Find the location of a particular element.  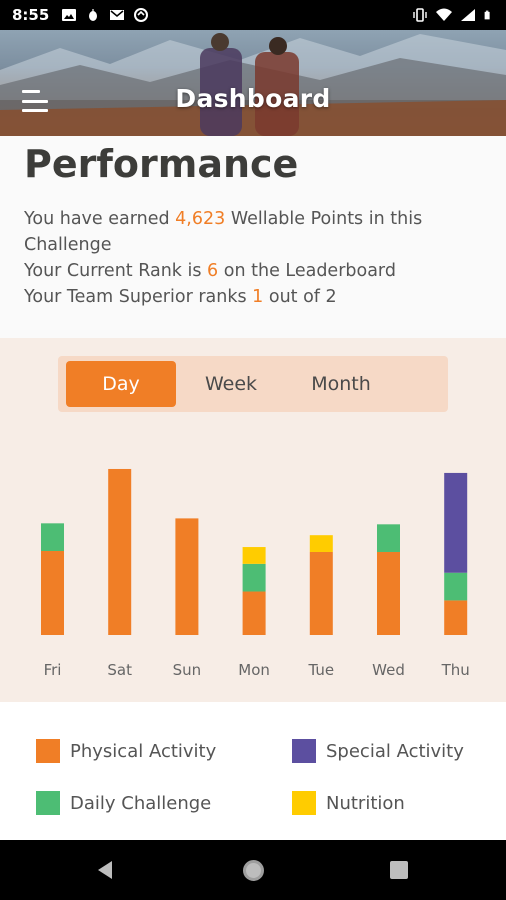

bar-fri-daily-challenge is located at coordinates (52, 537).